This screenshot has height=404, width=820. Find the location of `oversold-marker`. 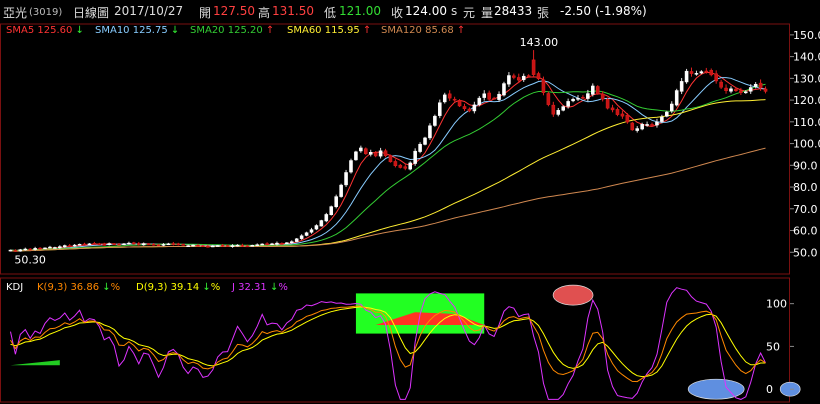

oversold-marker is located at coordinates (716, 389).